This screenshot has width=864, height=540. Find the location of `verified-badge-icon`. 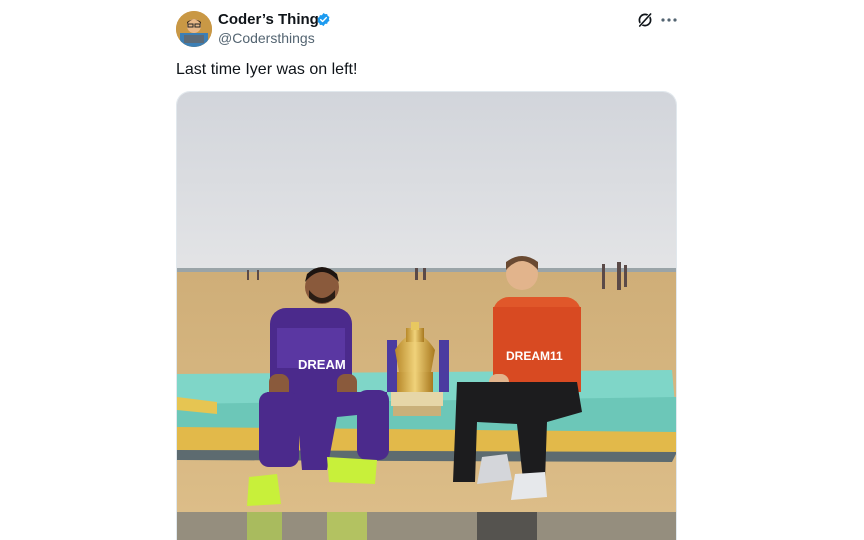

verified-badge-icon is located at coordinates (323, 19).